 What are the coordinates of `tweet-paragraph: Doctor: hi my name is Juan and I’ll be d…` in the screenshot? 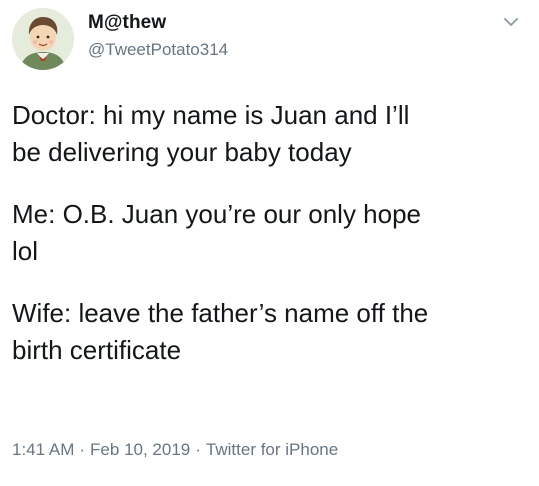 It's located at (211, 133).